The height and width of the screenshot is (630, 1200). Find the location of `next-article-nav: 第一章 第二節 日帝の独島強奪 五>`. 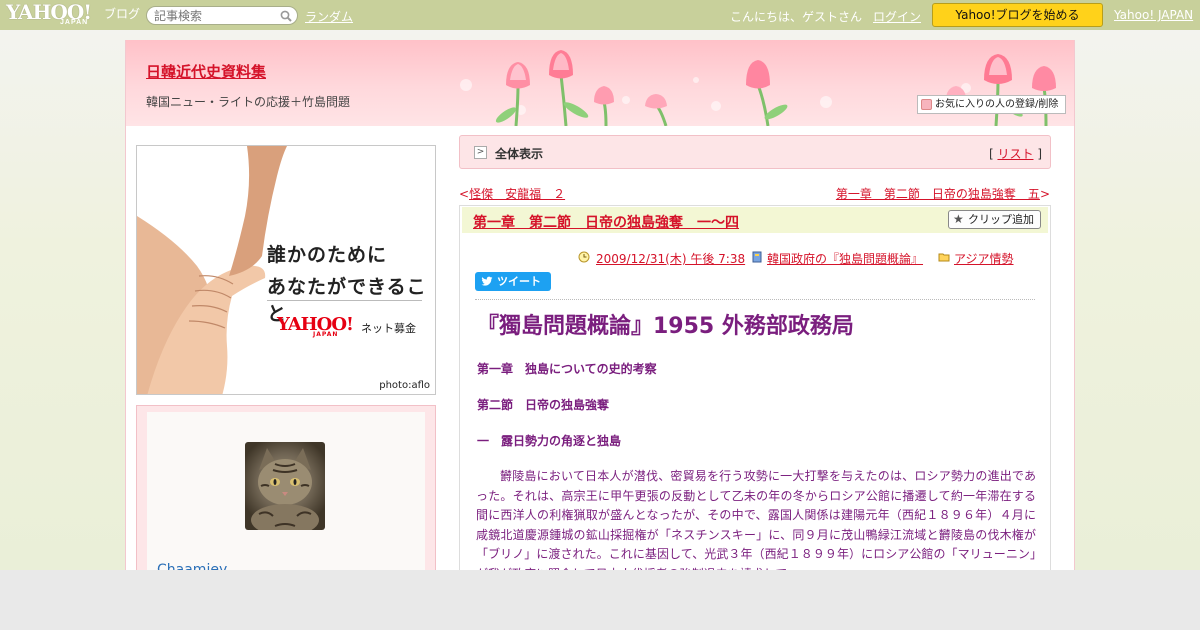

next-article-nav: 第一章 第二節 日帝の独島強奪 五> is located at coordinates (943, 193).